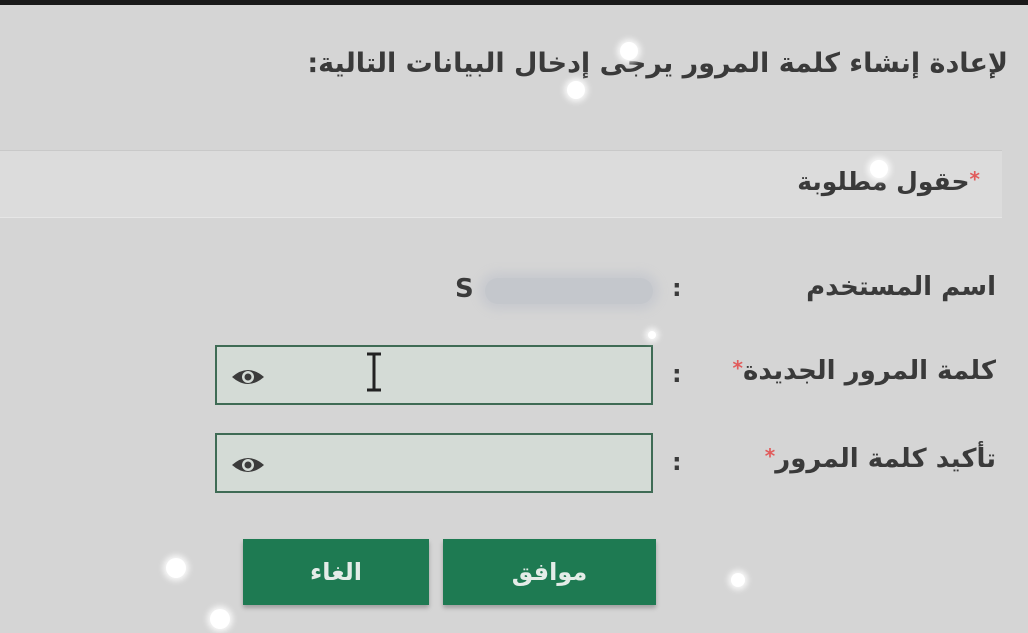  What do you see at coordinates (514, 2) in the screenshot?
I see `top-border` at bounding box center [514, 2].